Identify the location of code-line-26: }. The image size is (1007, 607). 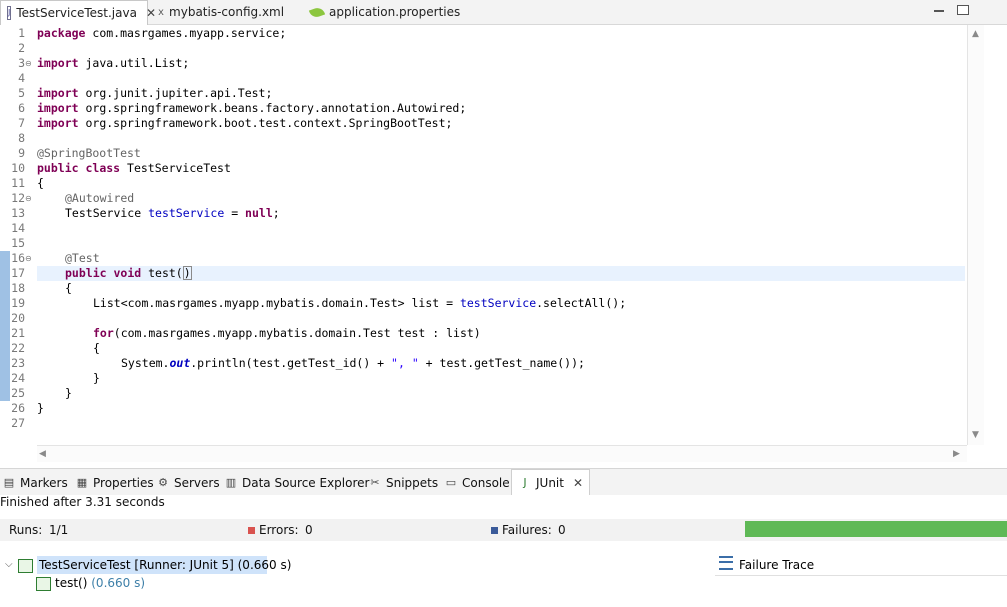
(40, 408).